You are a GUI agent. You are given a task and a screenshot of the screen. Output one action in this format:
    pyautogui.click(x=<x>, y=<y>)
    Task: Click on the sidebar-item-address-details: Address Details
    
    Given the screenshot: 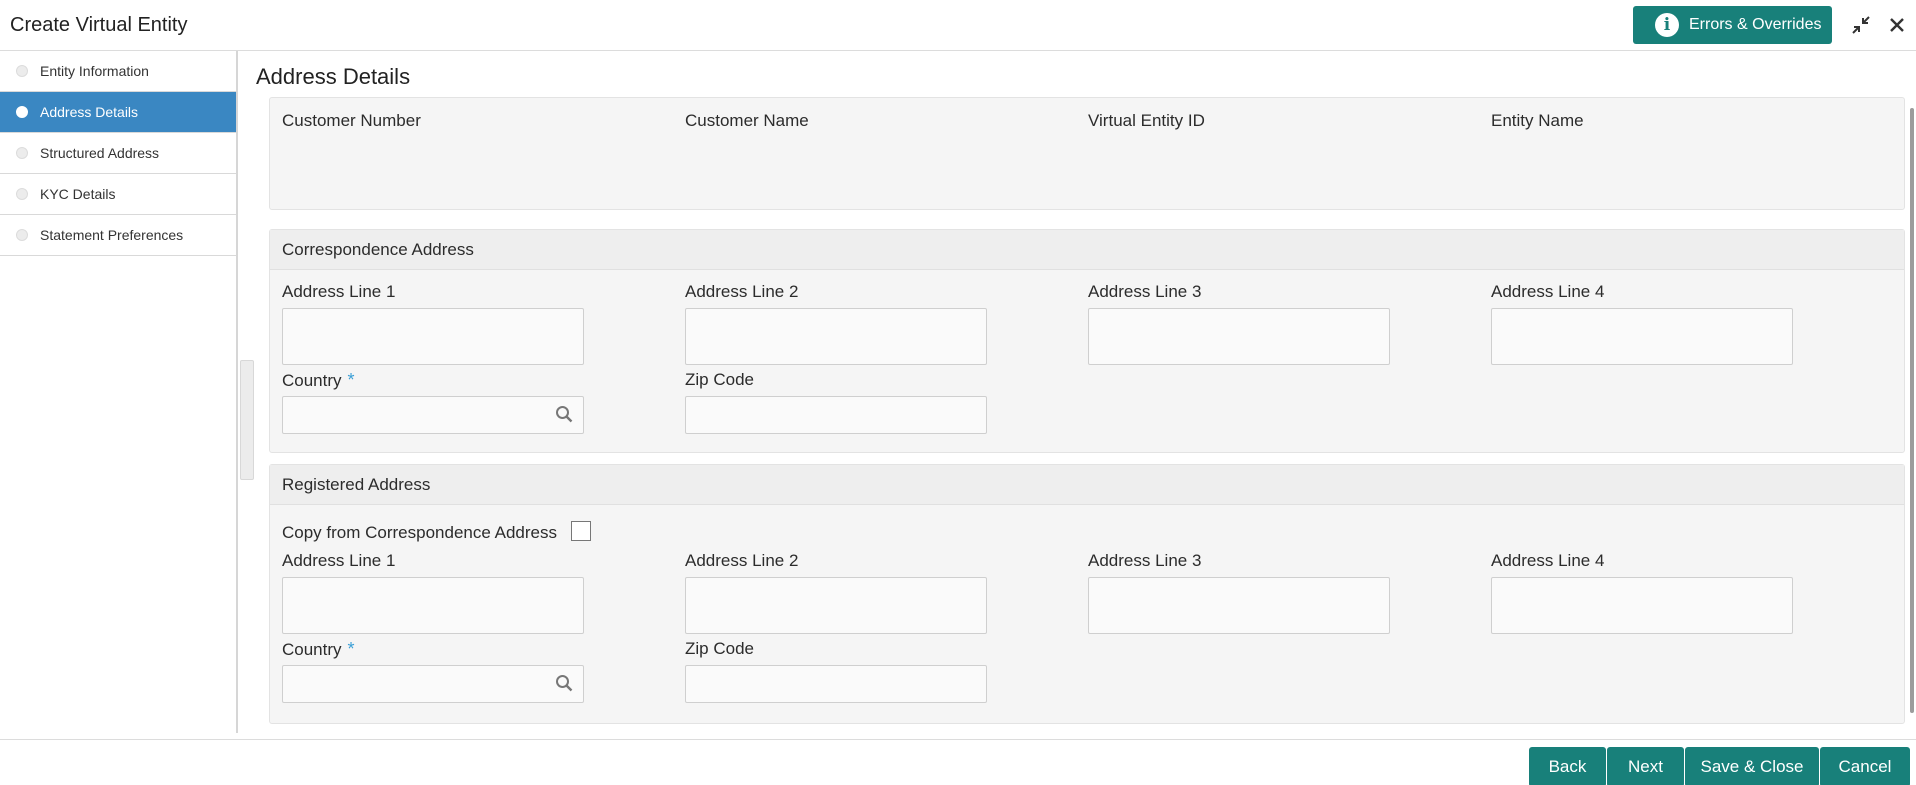 What is the action you would take?
    pyautogui.click(x=118, y=112)
    